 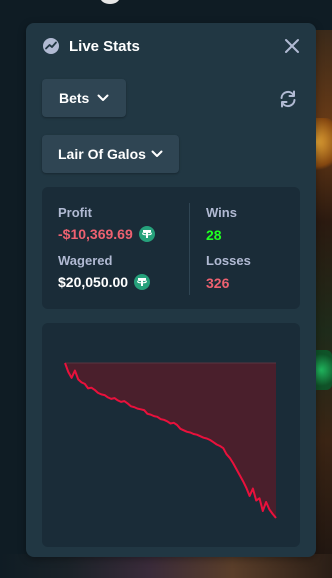 I want to click on wagered-value: $20,050.00, so click(x=93, y=282).